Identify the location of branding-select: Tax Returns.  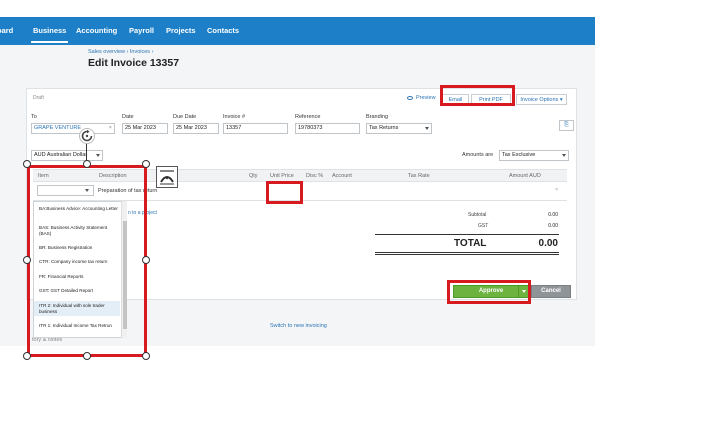
(399, 128).